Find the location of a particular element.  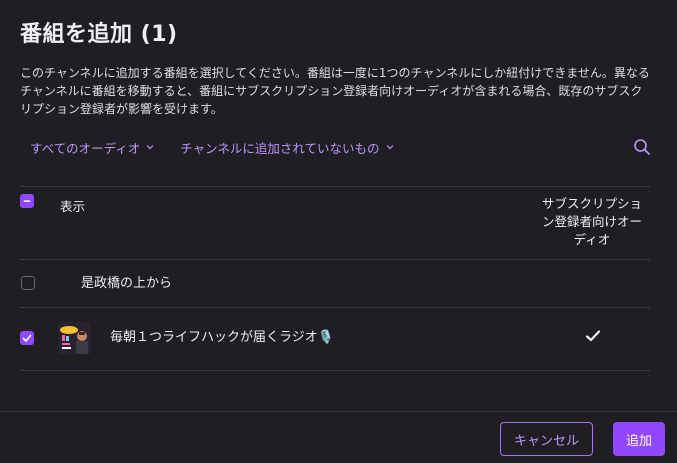

filter-bar: すべてのオーディオ チャンネルに追加されていないもの is located at coordinates (225, 147).